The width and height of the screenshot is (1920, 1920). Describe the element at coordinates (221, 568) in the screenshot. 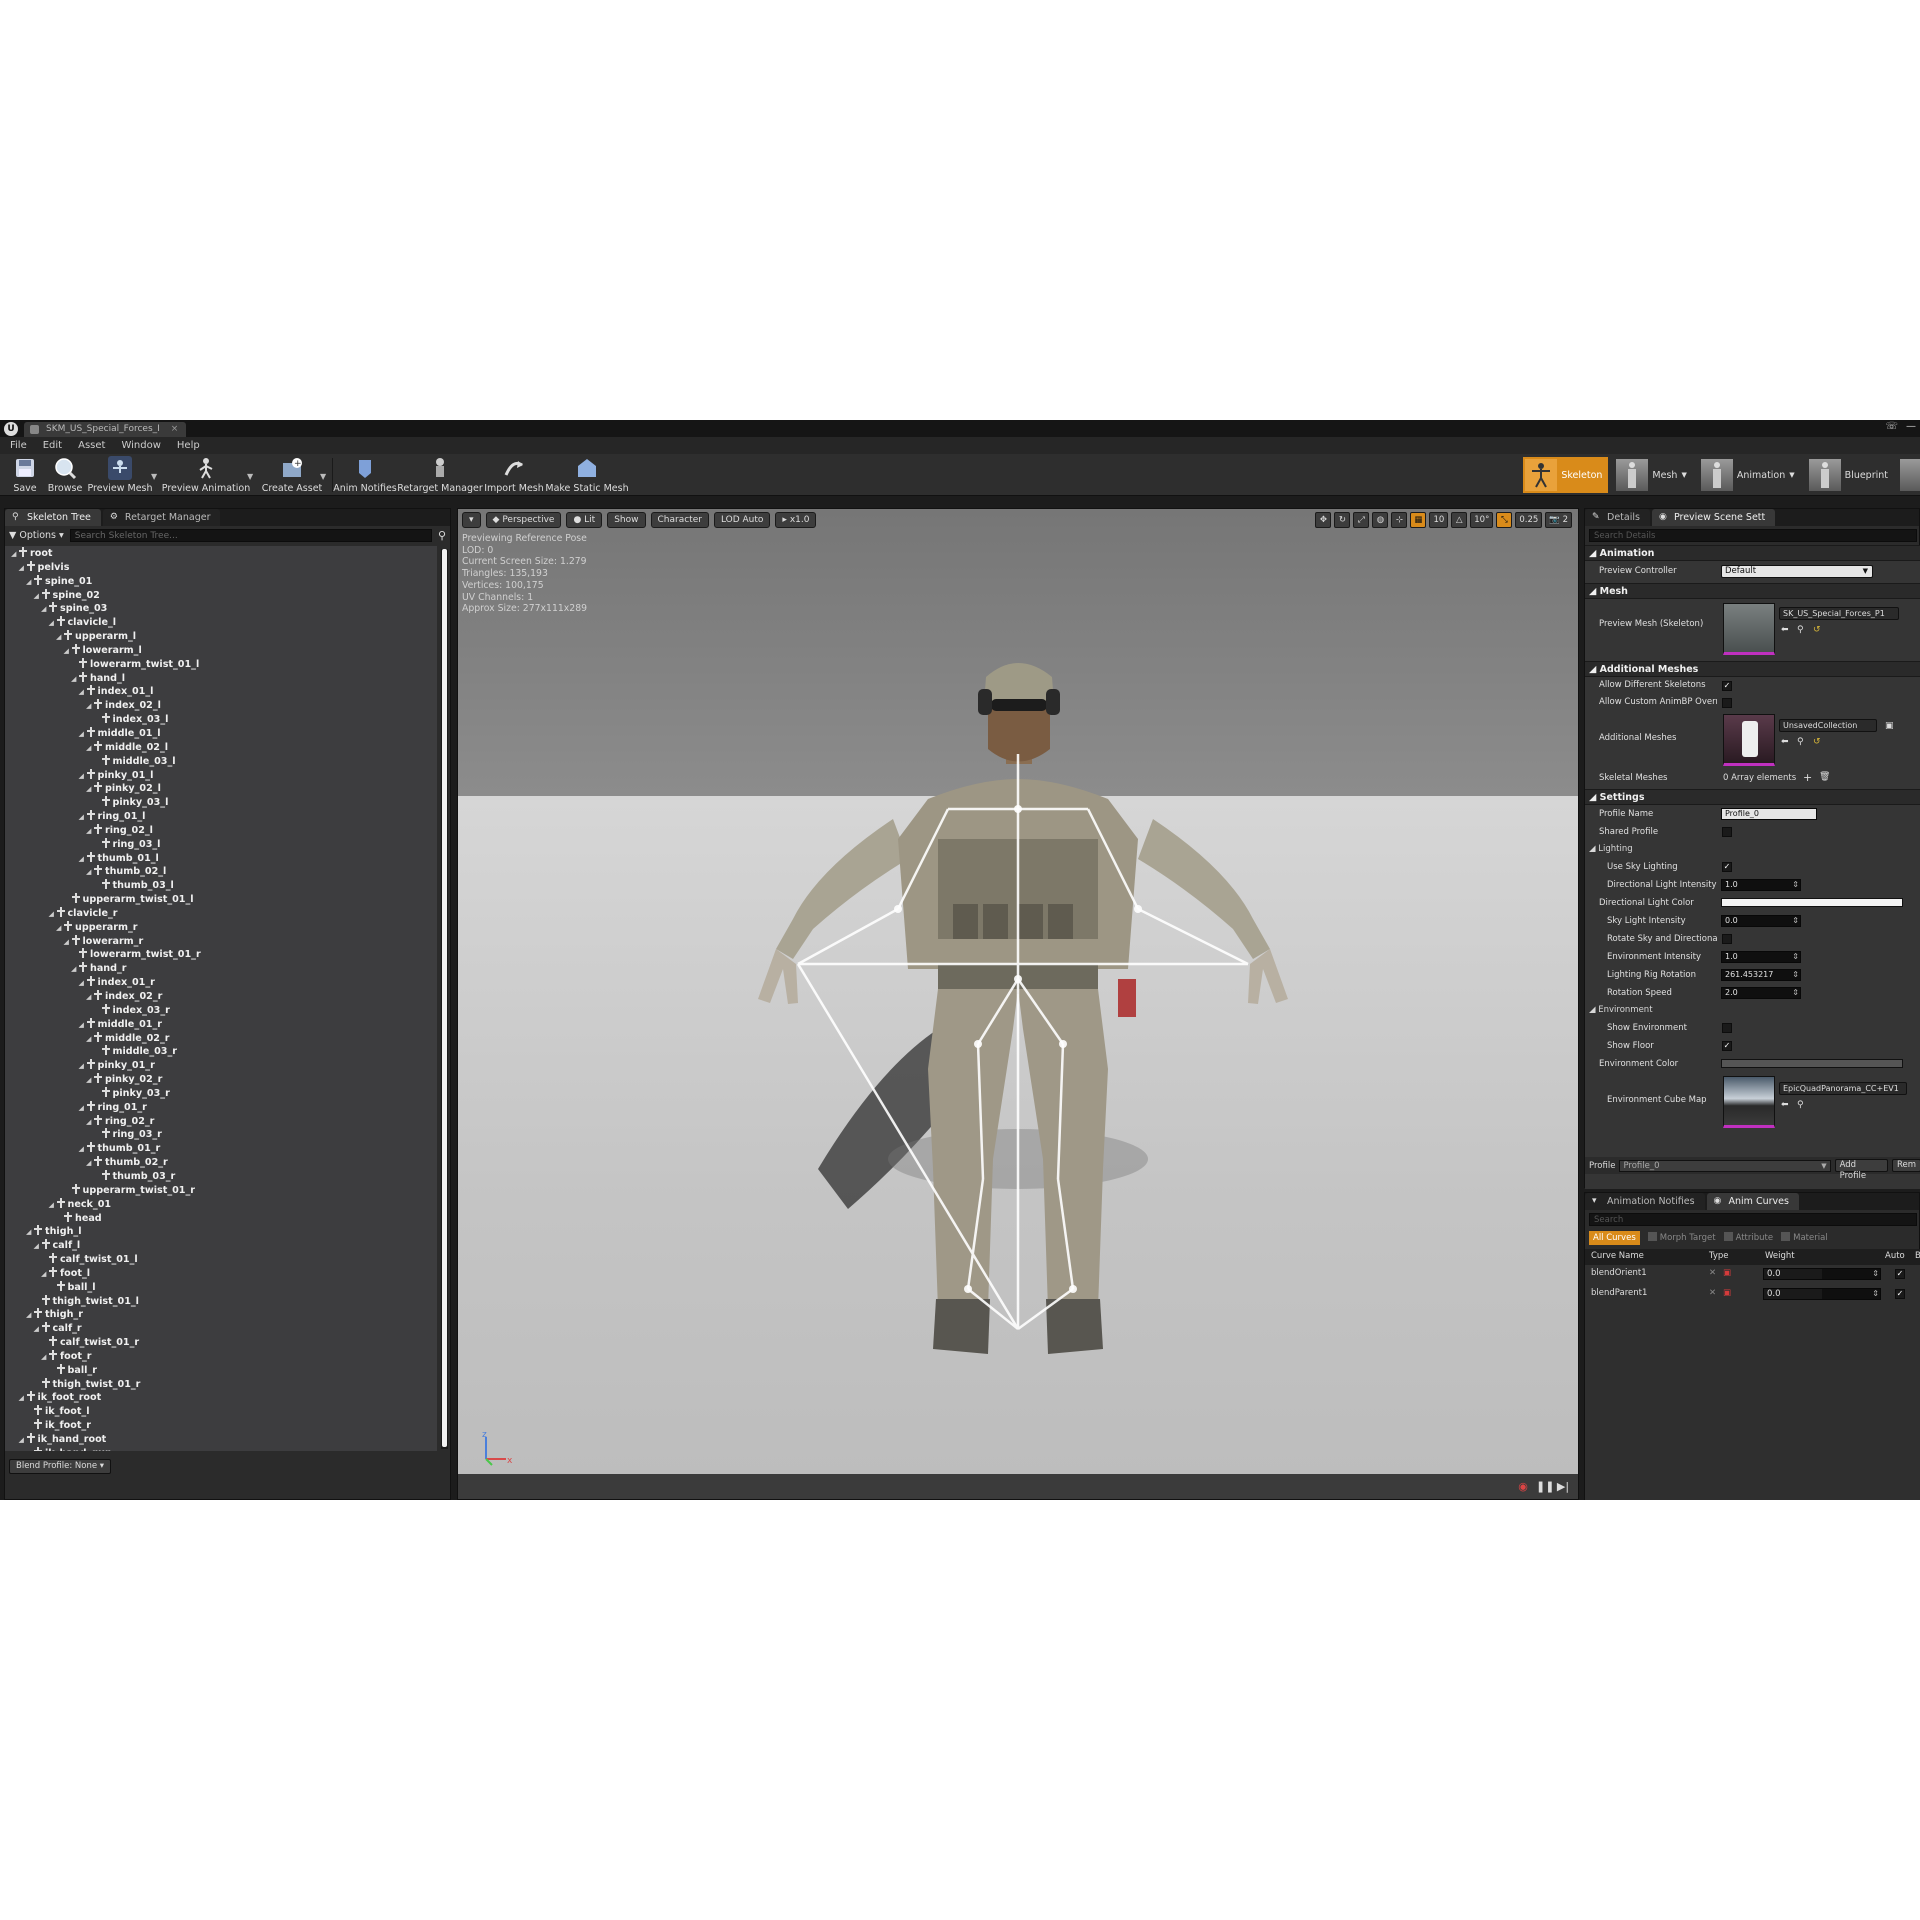

I see `bone-row: ◢ pelvis` at that location.